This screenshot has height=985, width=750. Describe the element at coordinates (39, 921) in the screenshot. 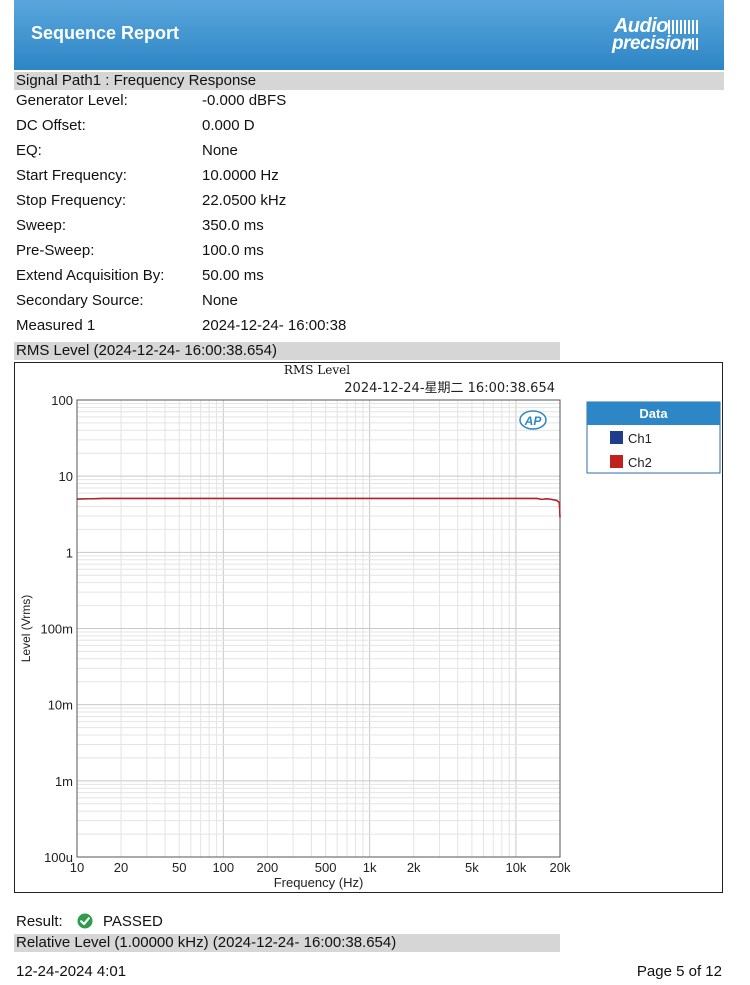

I see `result-label: Result:` at that location.